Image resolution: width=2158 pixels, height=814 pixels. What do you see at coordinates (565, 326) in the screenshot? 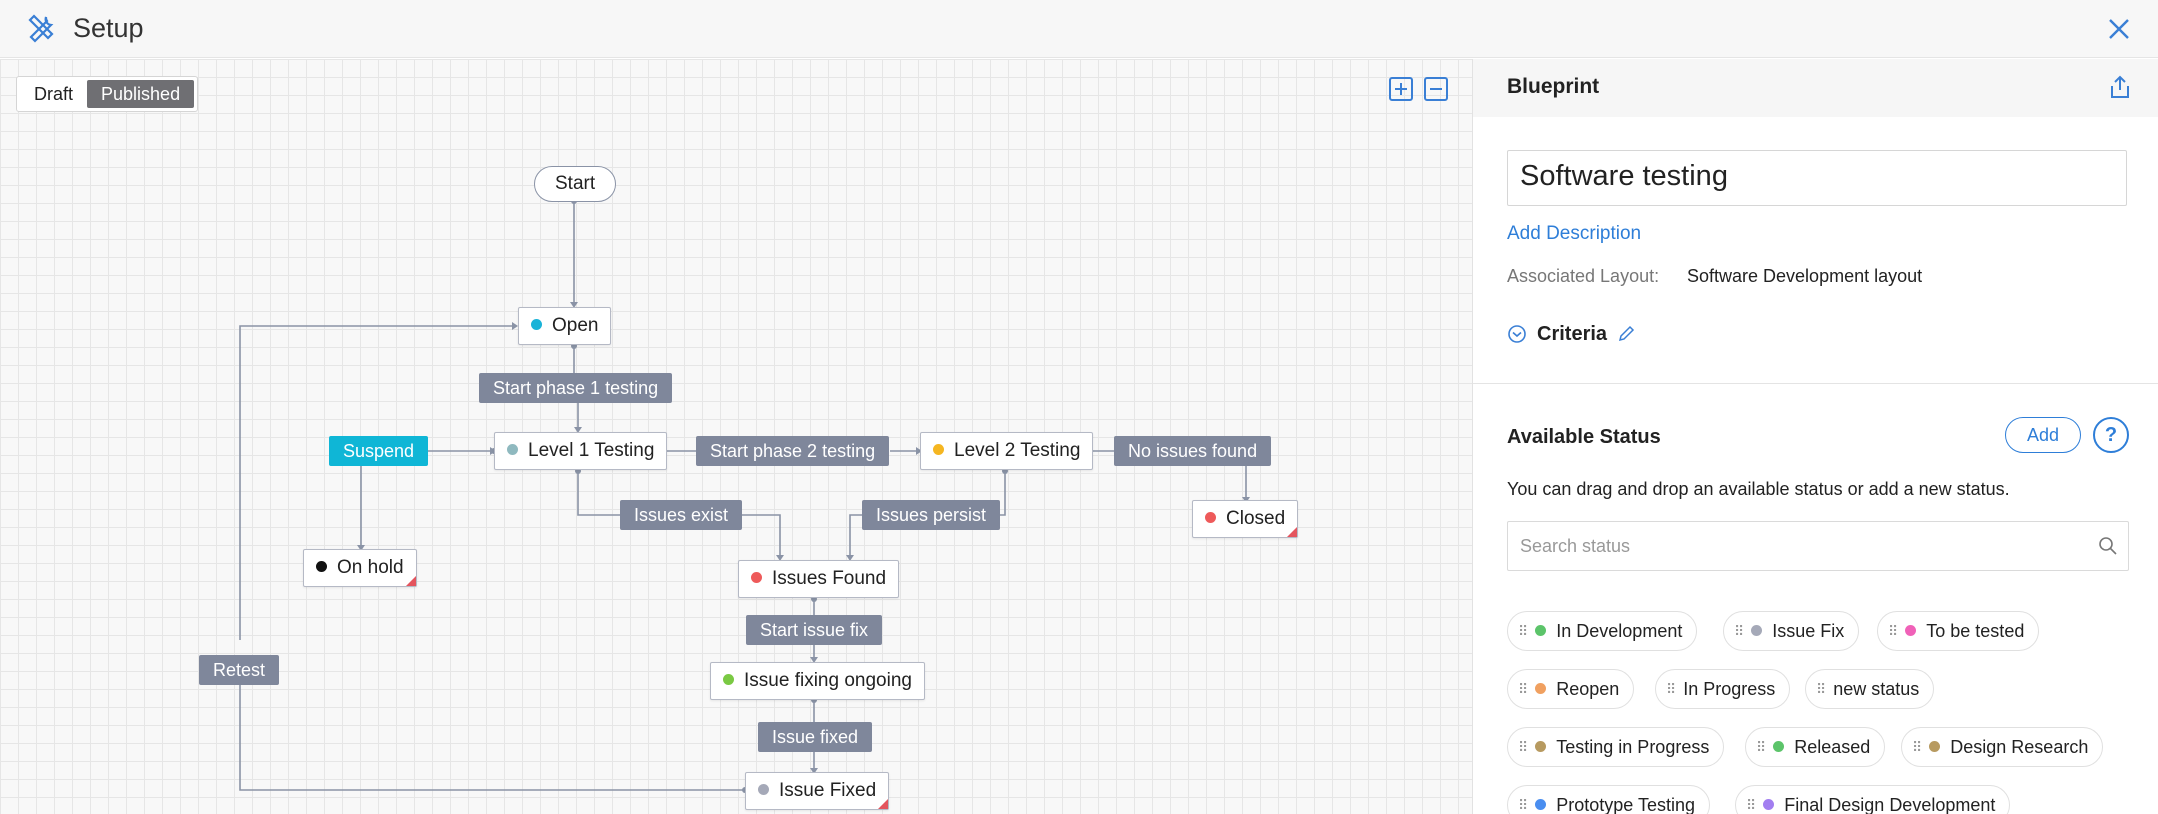
I see `state-open: Open` at bounding box center [565, 326].